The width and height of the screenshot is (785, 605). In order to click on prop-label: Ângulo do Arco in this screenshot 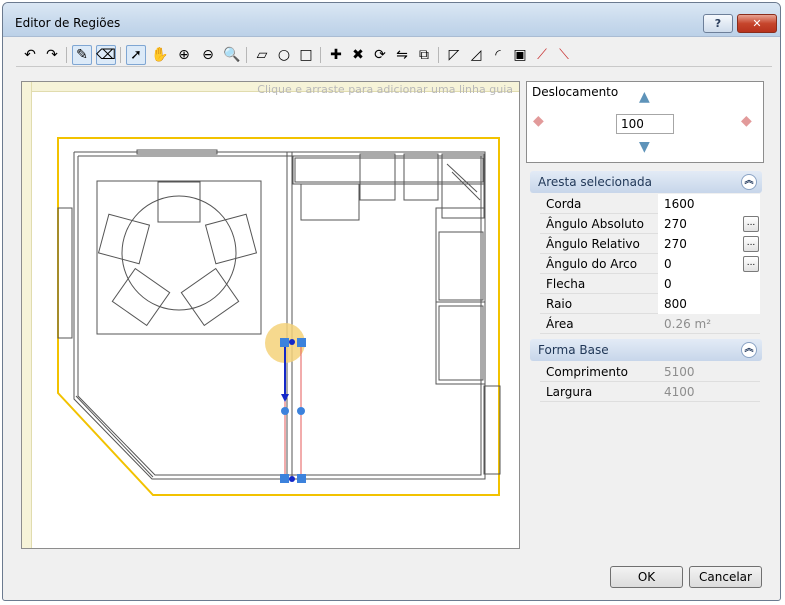, I will do `click(592, 264)`.